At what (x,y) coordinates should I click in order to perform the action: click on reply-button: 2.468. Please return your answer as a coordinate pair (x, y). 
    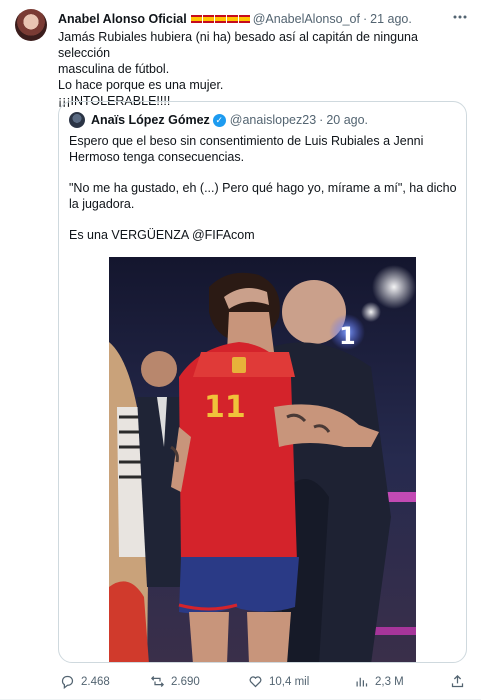
    Looking at the image, I should click on (85, 681).